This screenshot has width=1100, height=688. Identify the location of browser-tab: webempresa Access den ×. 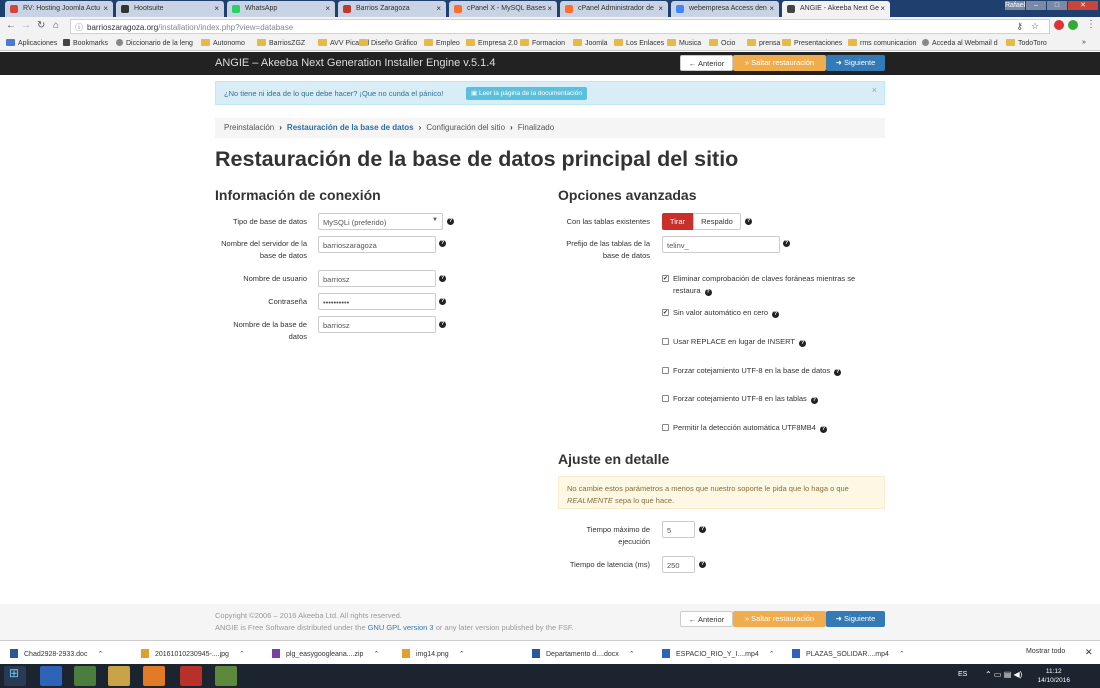
(725, 9).